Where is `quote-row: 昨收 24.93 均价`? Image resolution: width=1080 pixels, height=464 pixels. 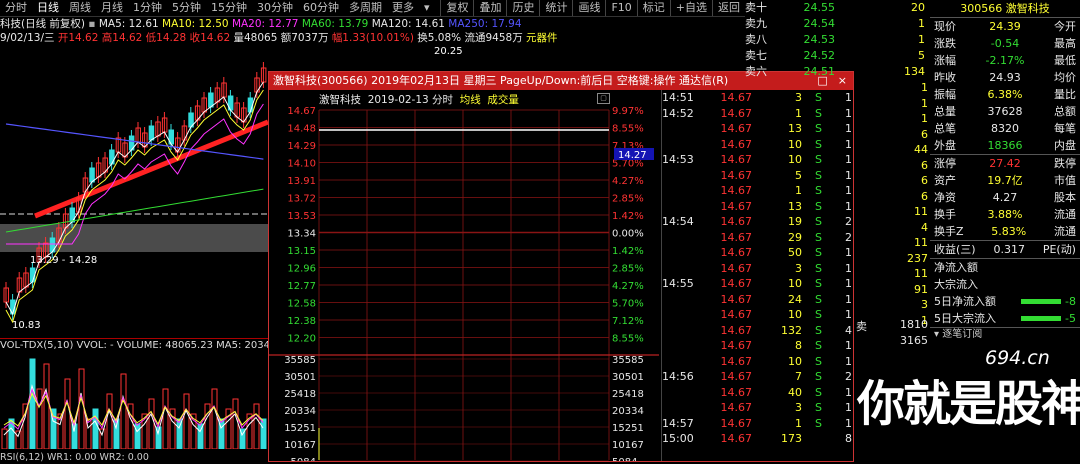
quote-row: 昨收 24.93 均价 is located at coordinates (1005, 77).